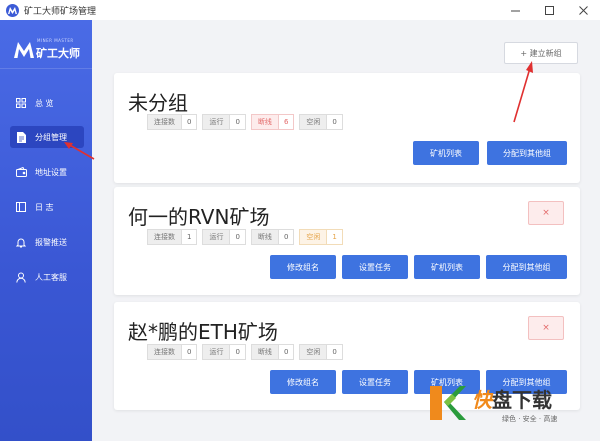 The height and width of the screenshot is (441, 600). Describe the element at coordinates (247, 352) in the screenshot. I see `group-stats: 连接数 0 运行 0 断线 0 空闲 0` at that location.